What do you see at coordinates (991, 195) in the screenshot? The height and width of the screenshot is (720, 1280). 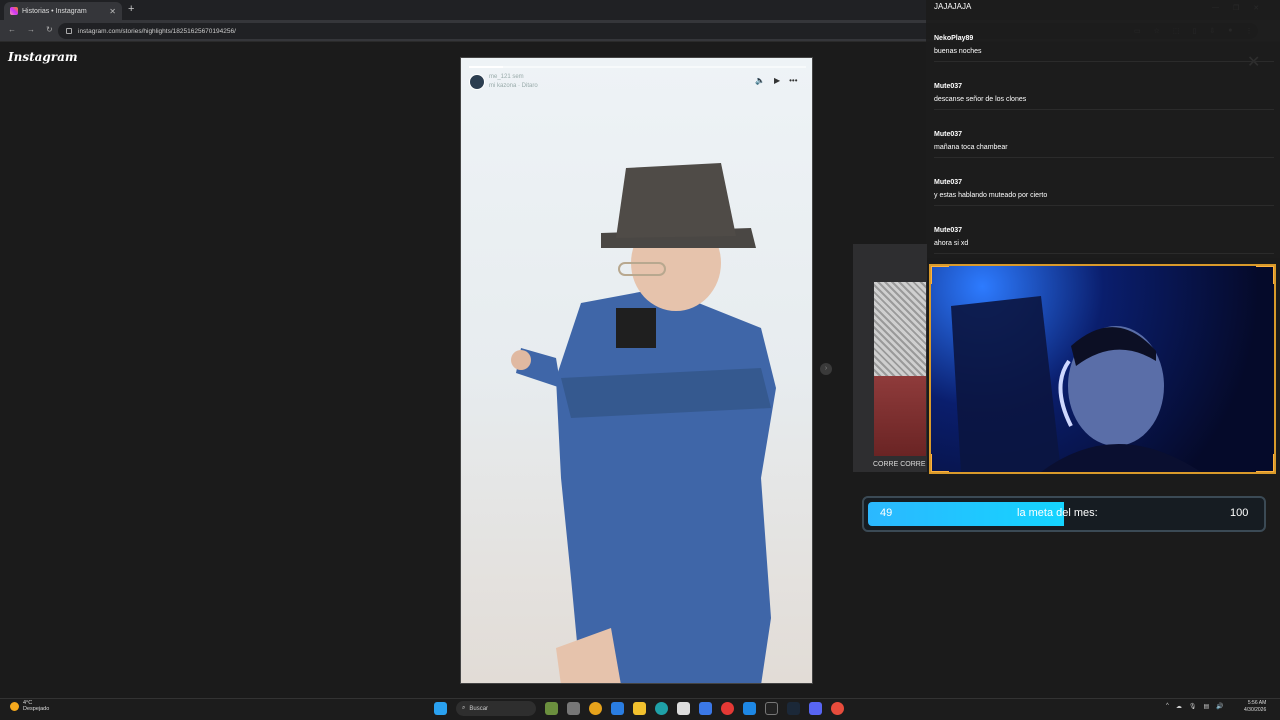 I see `chat-text: y estas hablando muteado por cierto` at bounding box center [991, 195].